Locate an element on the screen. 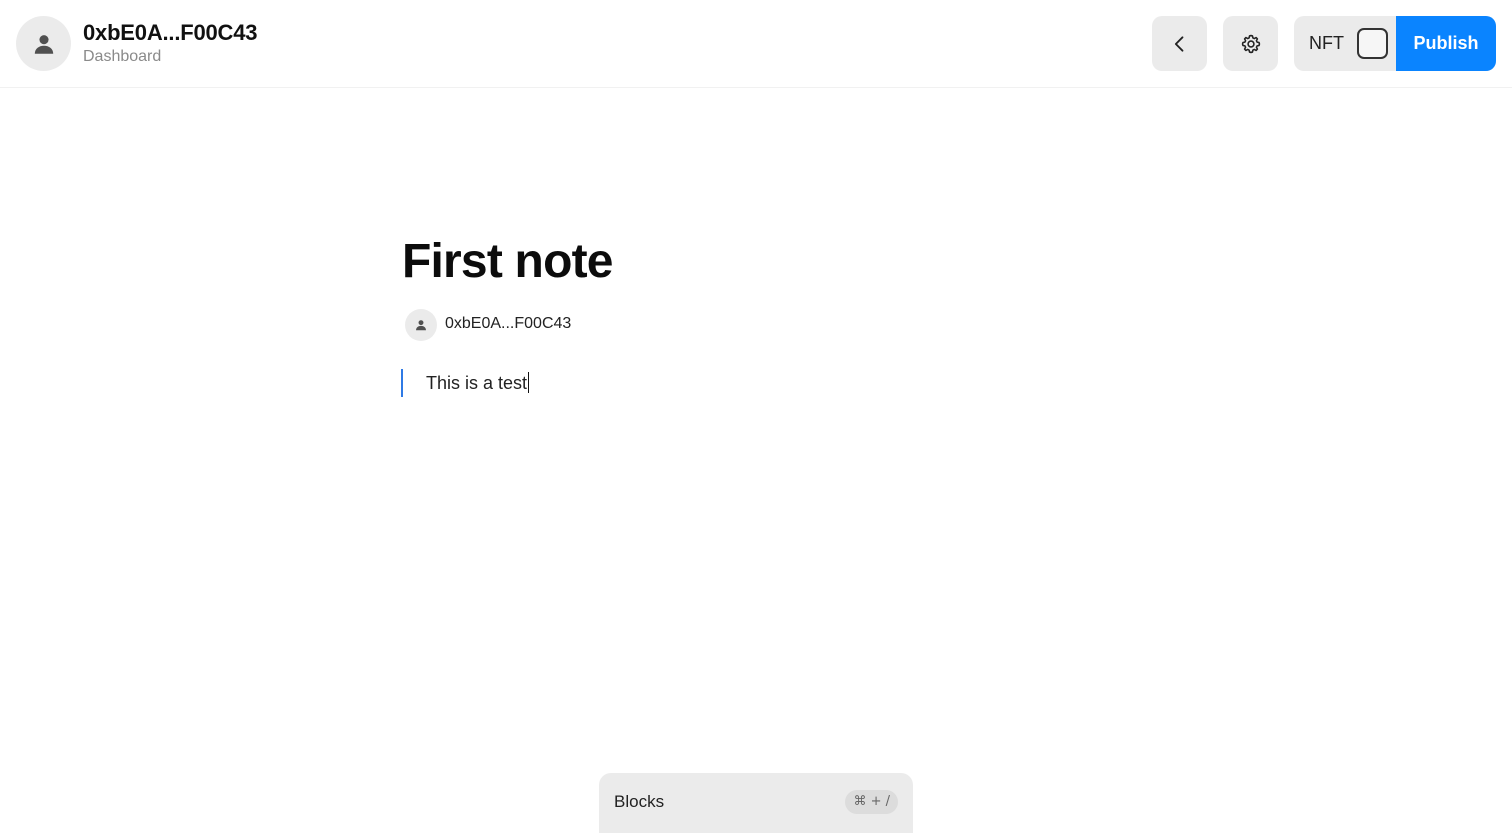 The width and height of the screenshot is (1512, 833). dashboard-link: Dashboard is located at coordinates (122, 57).